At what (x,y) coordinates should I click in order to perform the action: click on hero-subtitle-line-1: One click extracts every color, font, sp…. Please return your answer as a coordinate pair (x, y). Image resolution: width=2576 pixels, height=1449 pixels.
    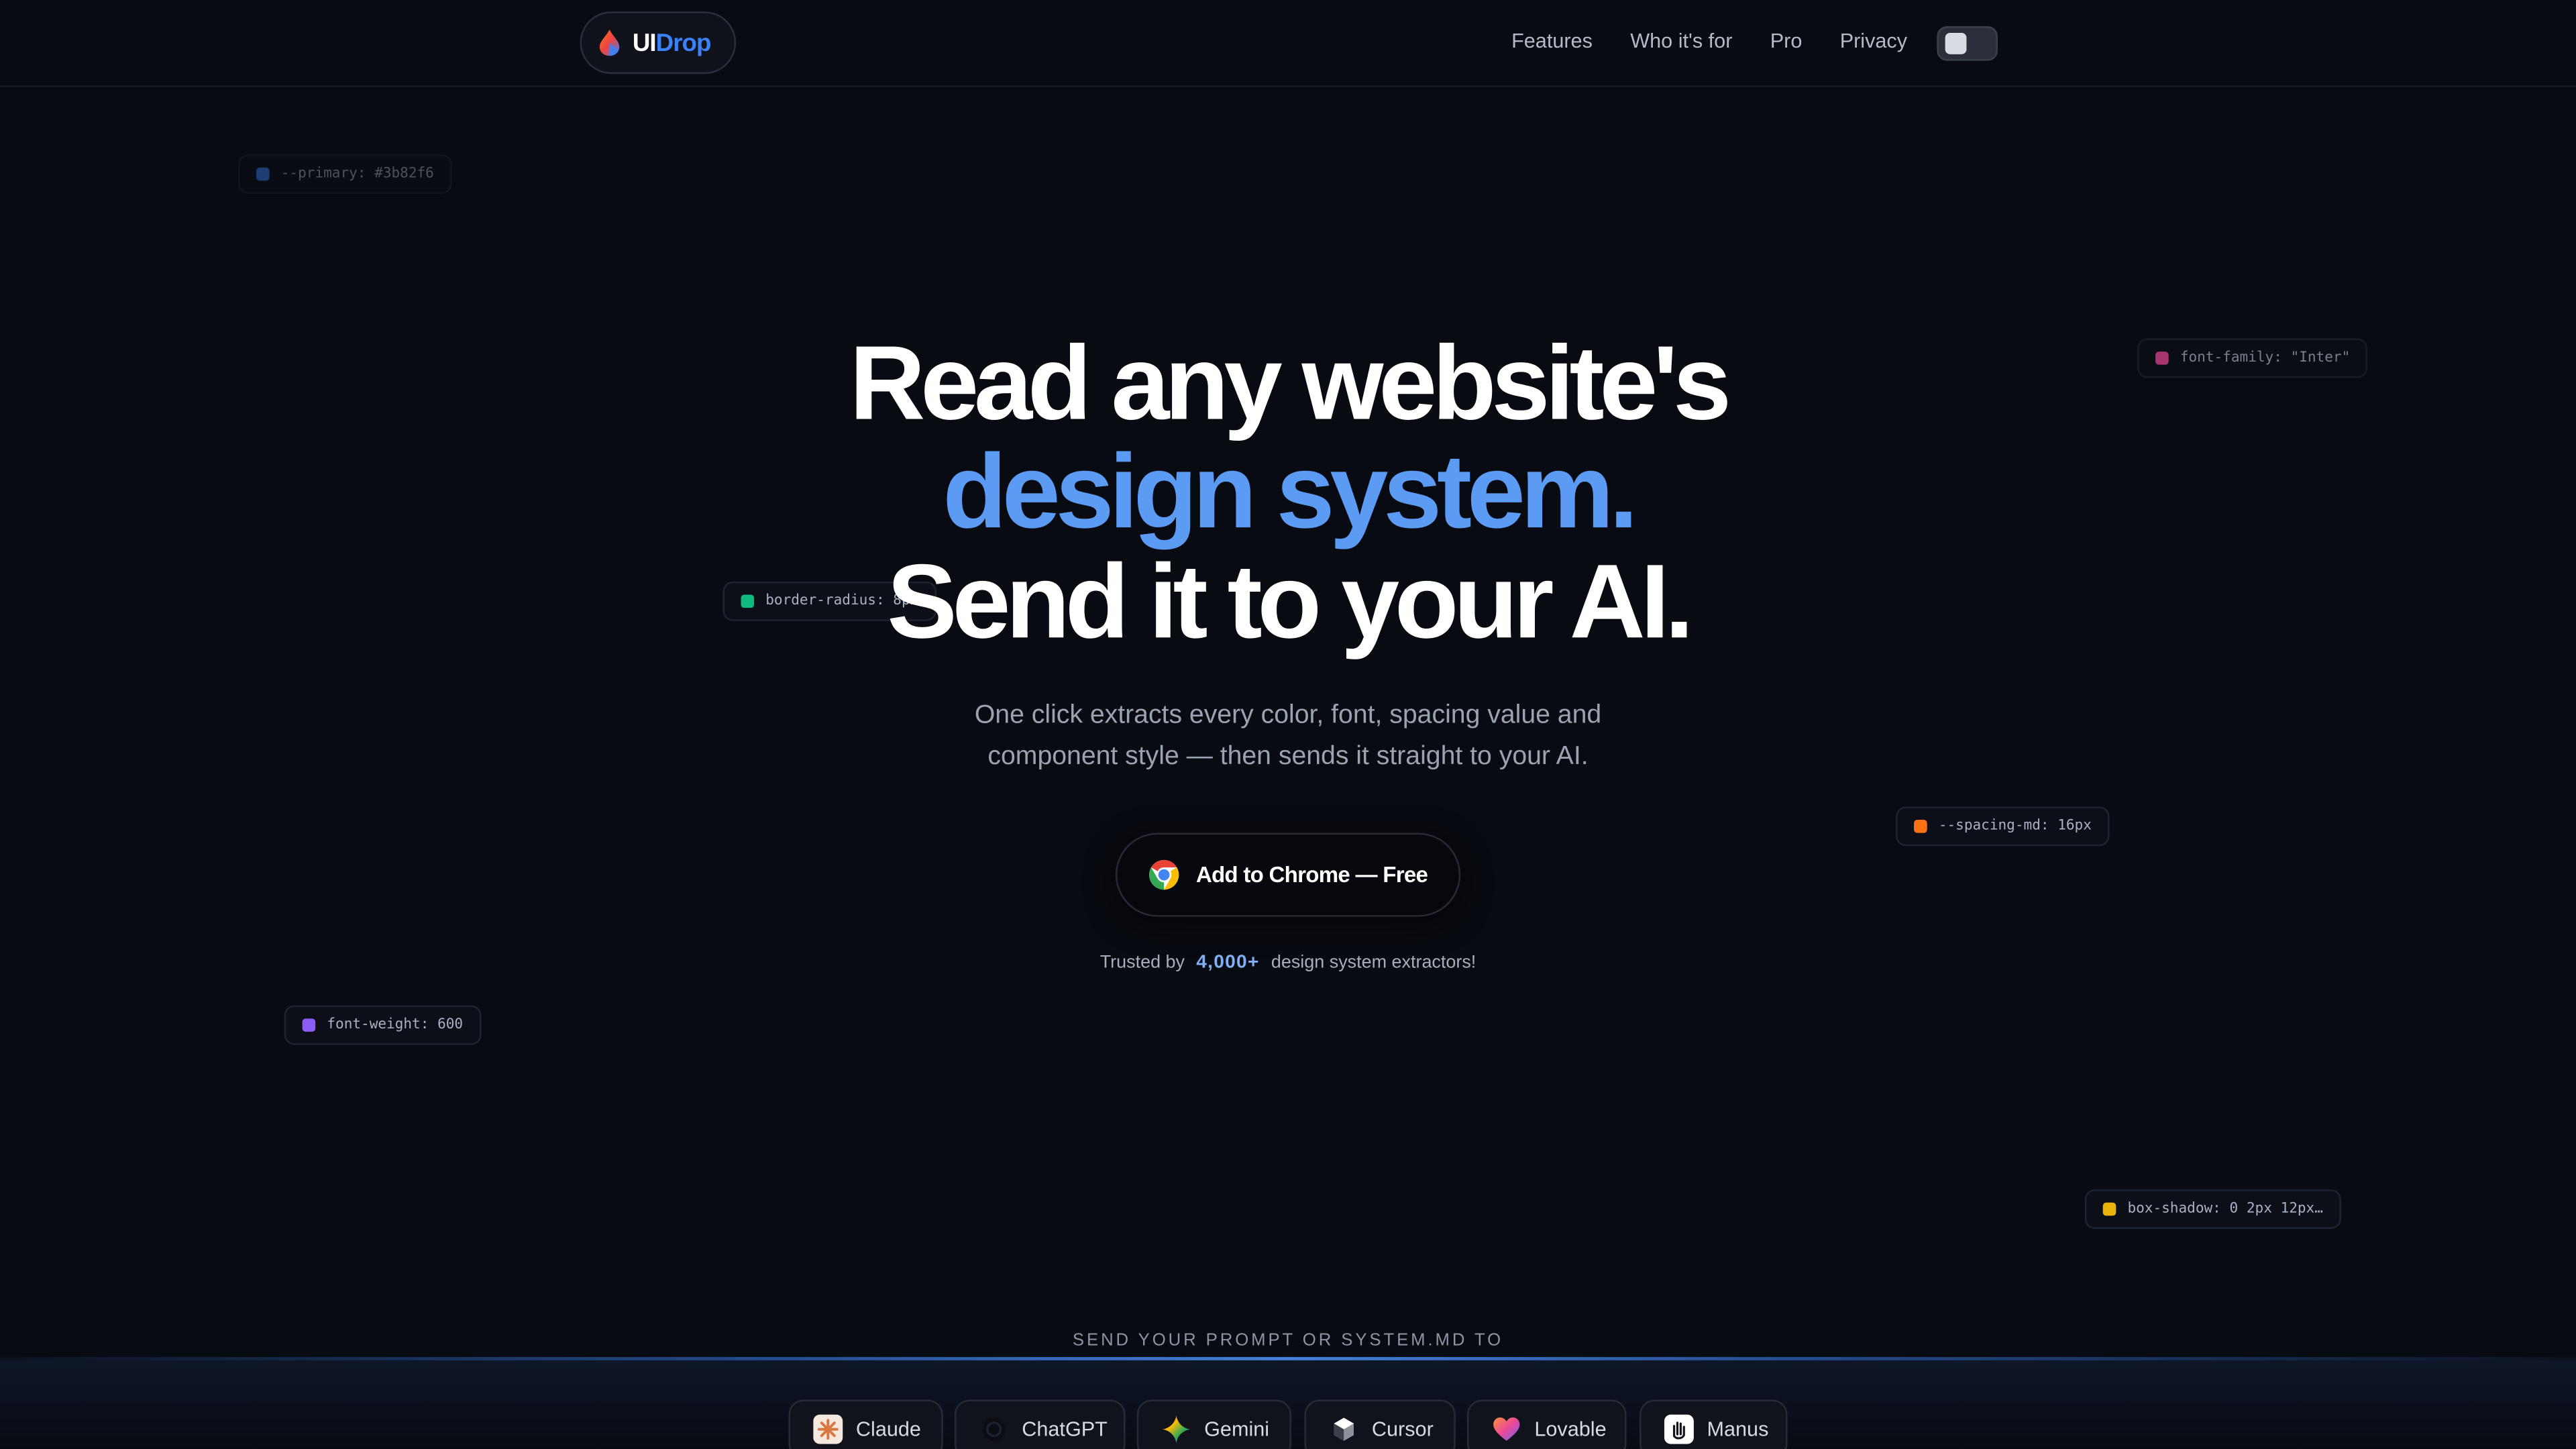
    Looking at the image, I should click on (1288, 715).